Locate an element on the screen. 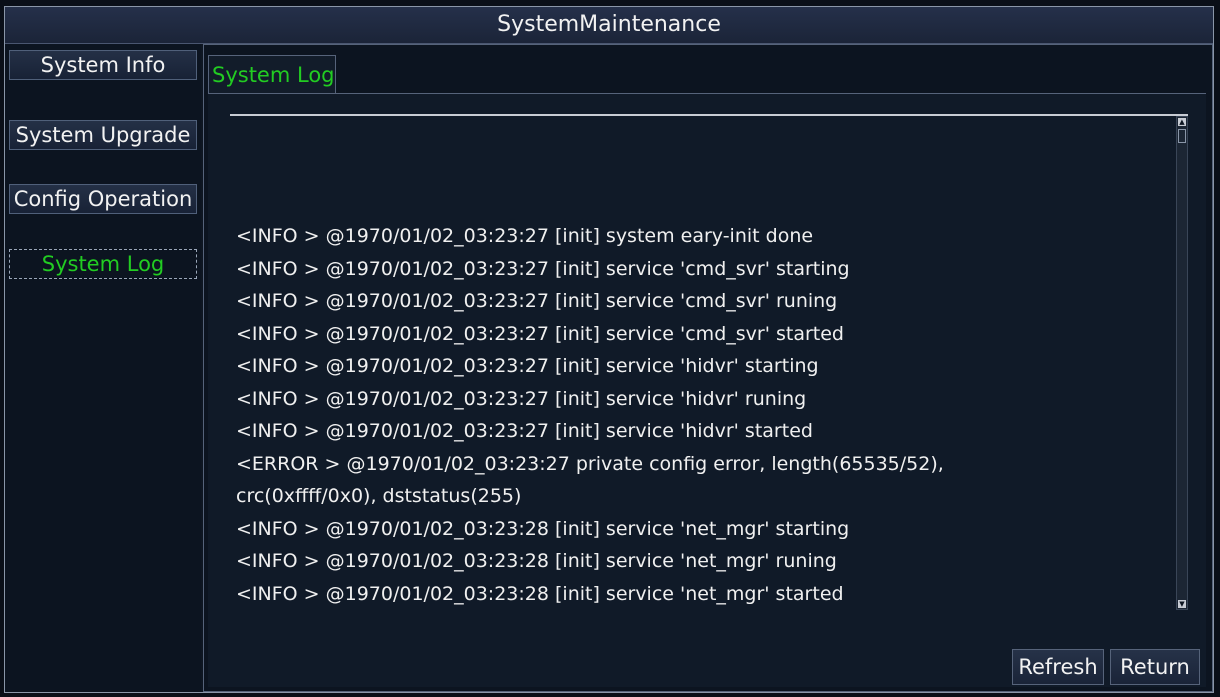 This screenshot has width=1220, height=697. scroll-up-arrow-icon: ▲ is located at coordinates (1182, 122).